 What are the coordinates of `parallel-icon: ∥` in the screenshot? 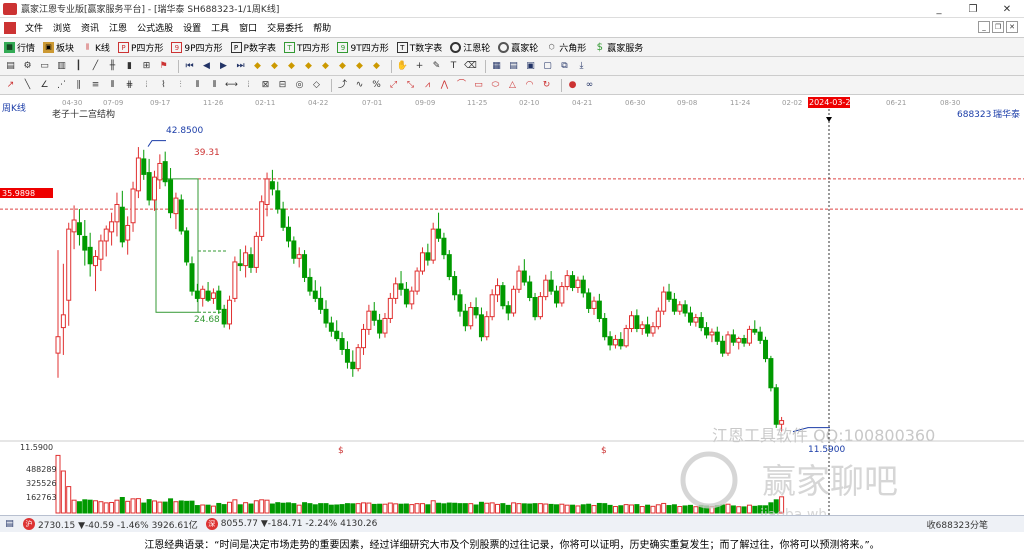 It's located at (78, 85).